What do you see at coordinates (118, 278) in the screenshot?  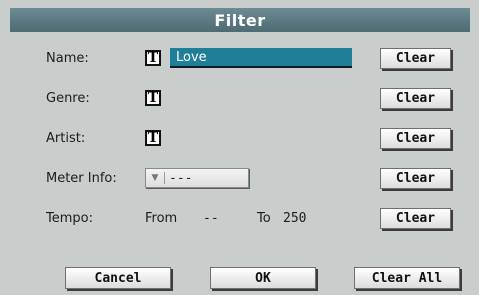 I see `cancel-button: Cancel` at bounding box center [118, 278].